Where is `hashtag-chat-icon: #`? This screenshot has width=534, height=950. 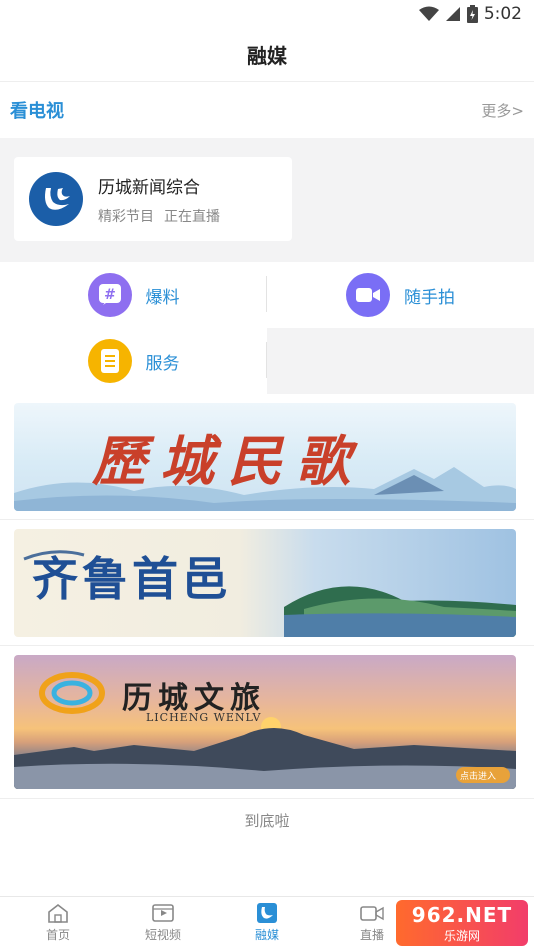 hashtag-chat-icon: # is located at coordinates (109, 295).